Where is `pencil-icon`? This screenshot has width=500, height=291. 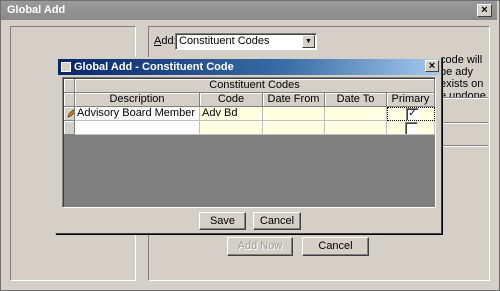 pencil-icon is located at coordinates (70, 113).